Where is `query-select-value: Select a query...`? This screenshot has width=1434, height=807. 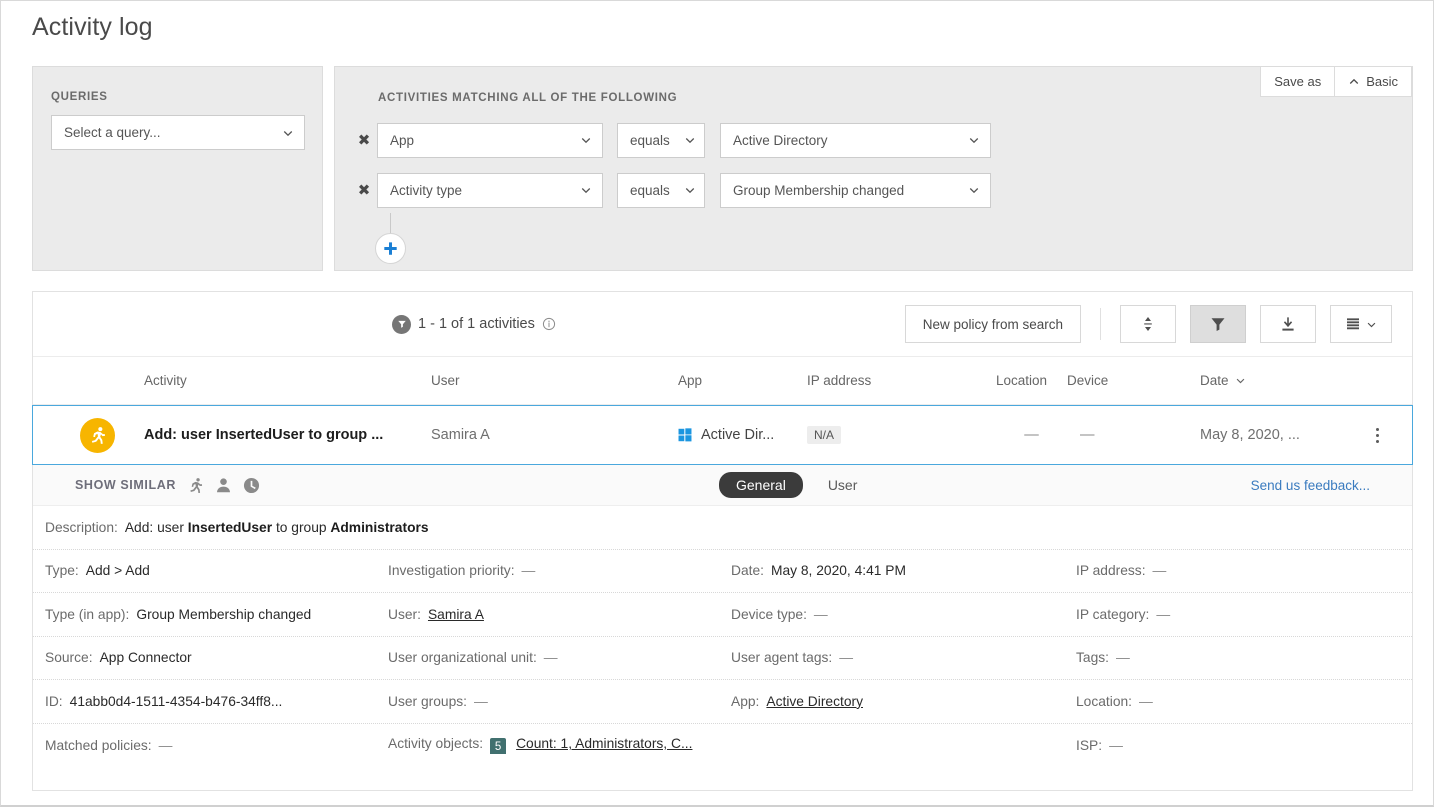
query-select-value: Select a query... is located at coordinates (112, 132).